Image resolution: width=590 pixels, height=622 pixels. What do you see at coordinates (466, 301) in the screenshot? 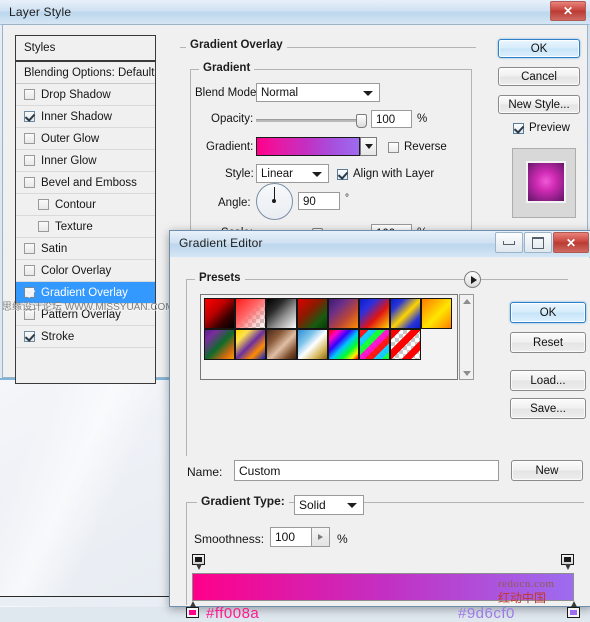
I see `scroll-up-icon` at bounding box center [466, 301].